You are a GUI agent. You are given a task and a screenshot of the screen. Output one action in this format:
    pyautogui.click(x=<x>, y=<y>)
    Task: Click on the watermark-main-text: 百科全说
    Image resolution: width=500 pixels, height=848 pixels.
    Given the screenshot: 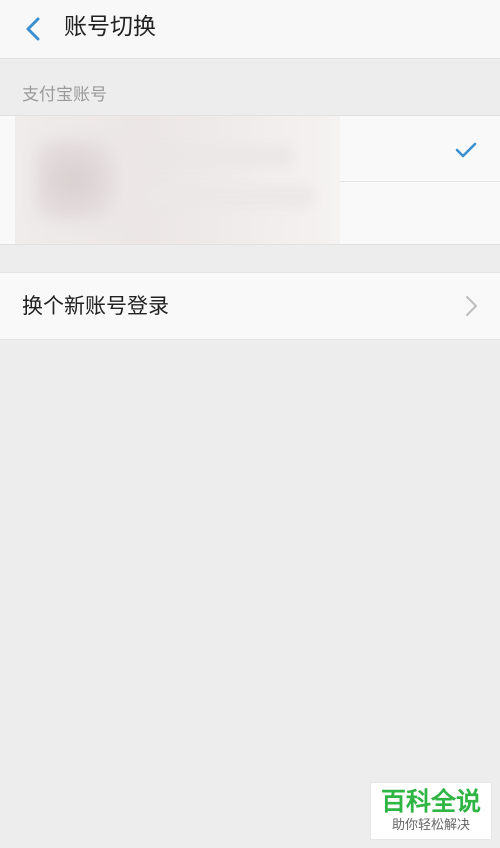 What is the action you would take?
    pyautogui.click(x=430, y=801)
    